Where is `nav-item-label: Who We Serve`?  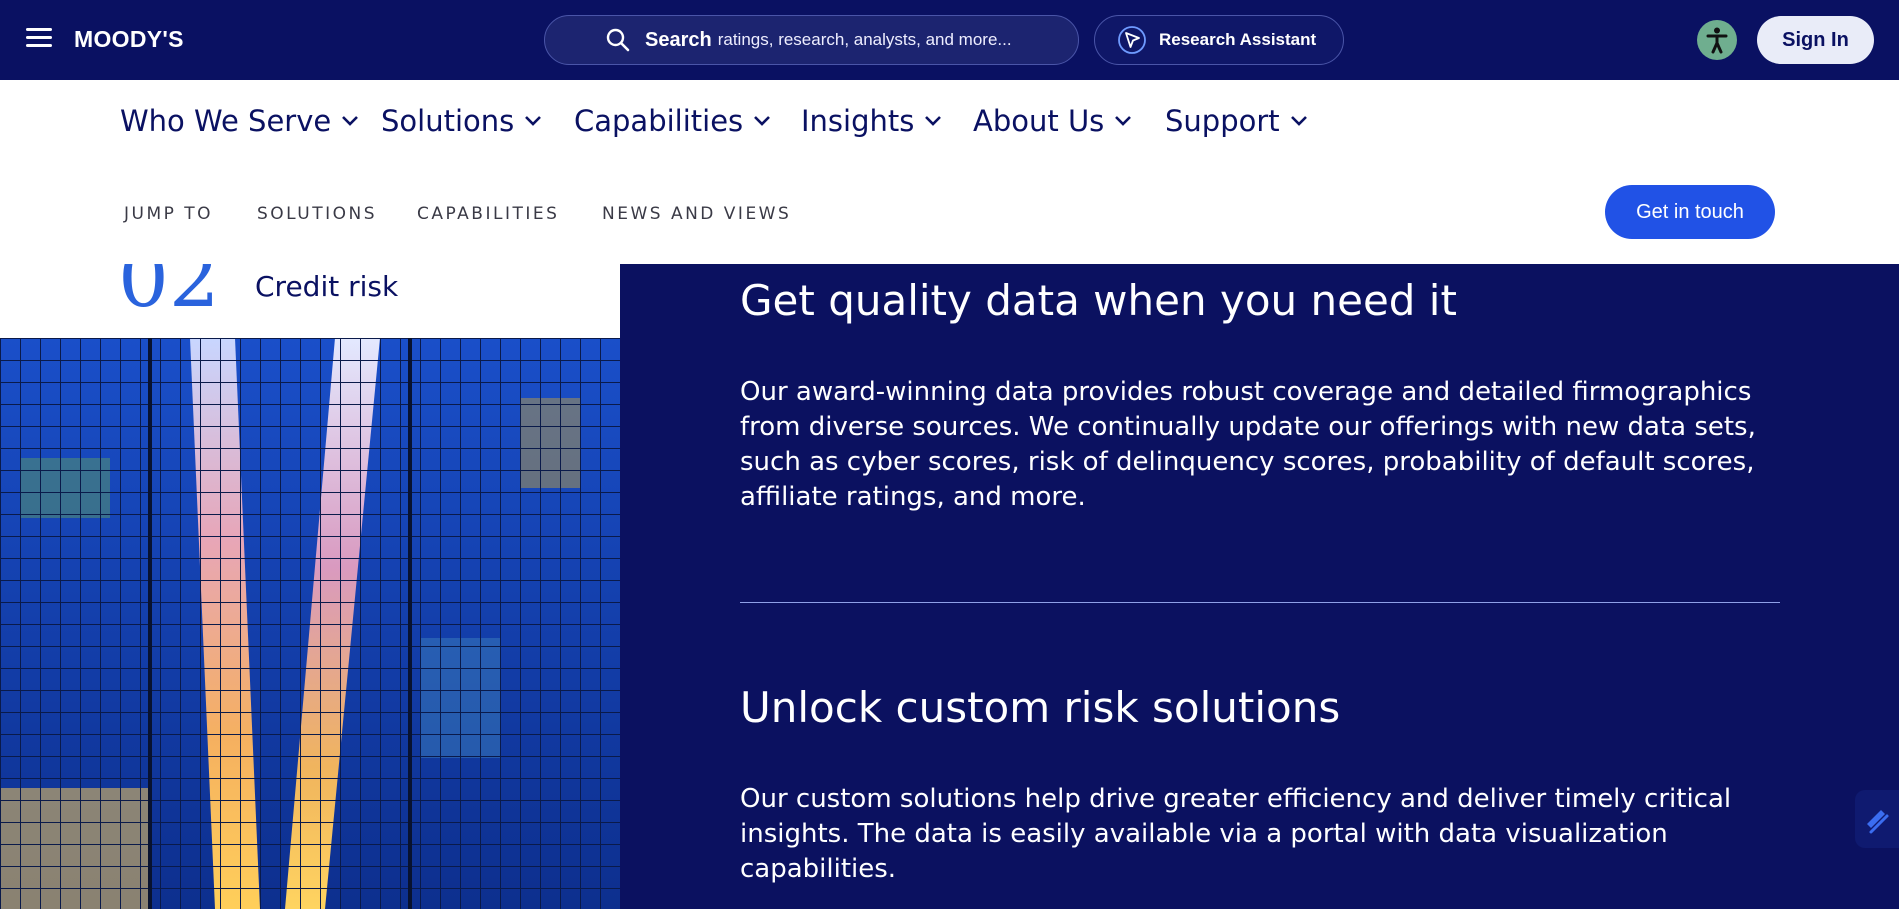 nav-item-label: Who We Serve is located at coordinates (226, 121).